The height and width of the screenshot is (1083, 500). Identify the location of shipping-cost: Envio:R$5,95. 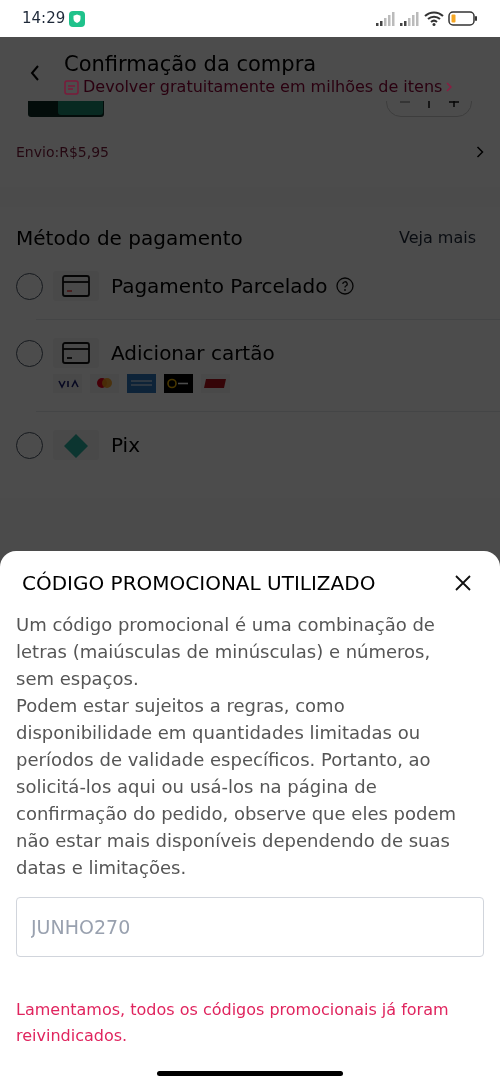
(62, 152).